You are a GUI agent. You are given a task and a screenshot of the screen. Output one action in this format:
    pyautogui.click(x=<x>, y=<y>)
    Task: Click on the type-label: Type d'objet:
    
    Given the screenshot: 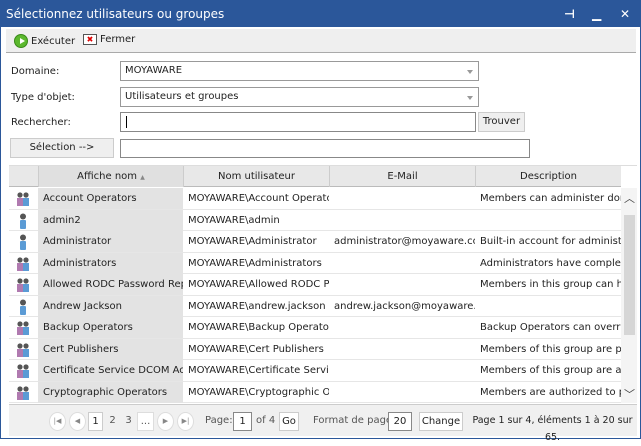 What is the action you would take?
    pyautogui.click(x=43, y=97)
    